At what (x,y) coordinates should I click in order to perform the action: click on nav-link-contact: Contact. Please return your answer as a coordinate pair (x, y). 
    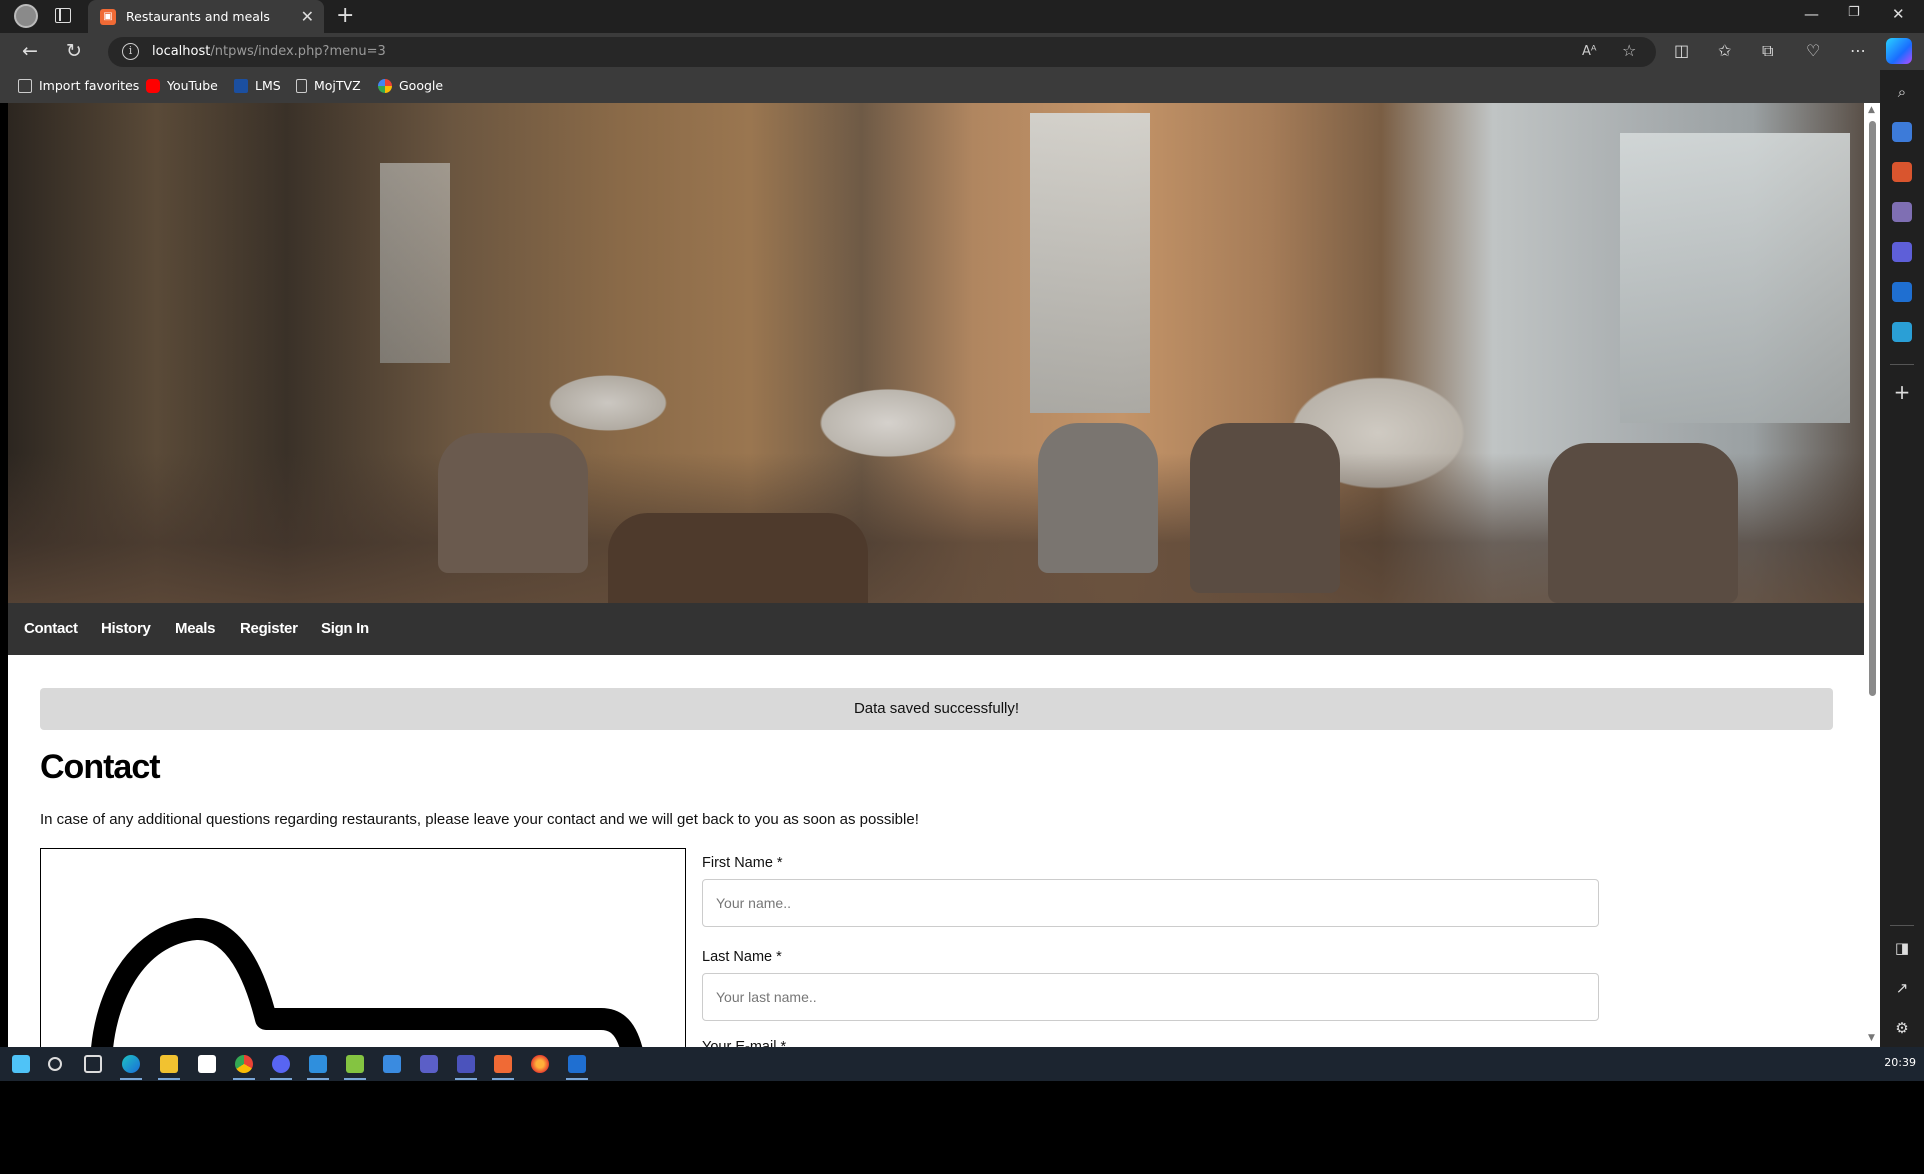
    Looking at the image, I should click on (51, 628).